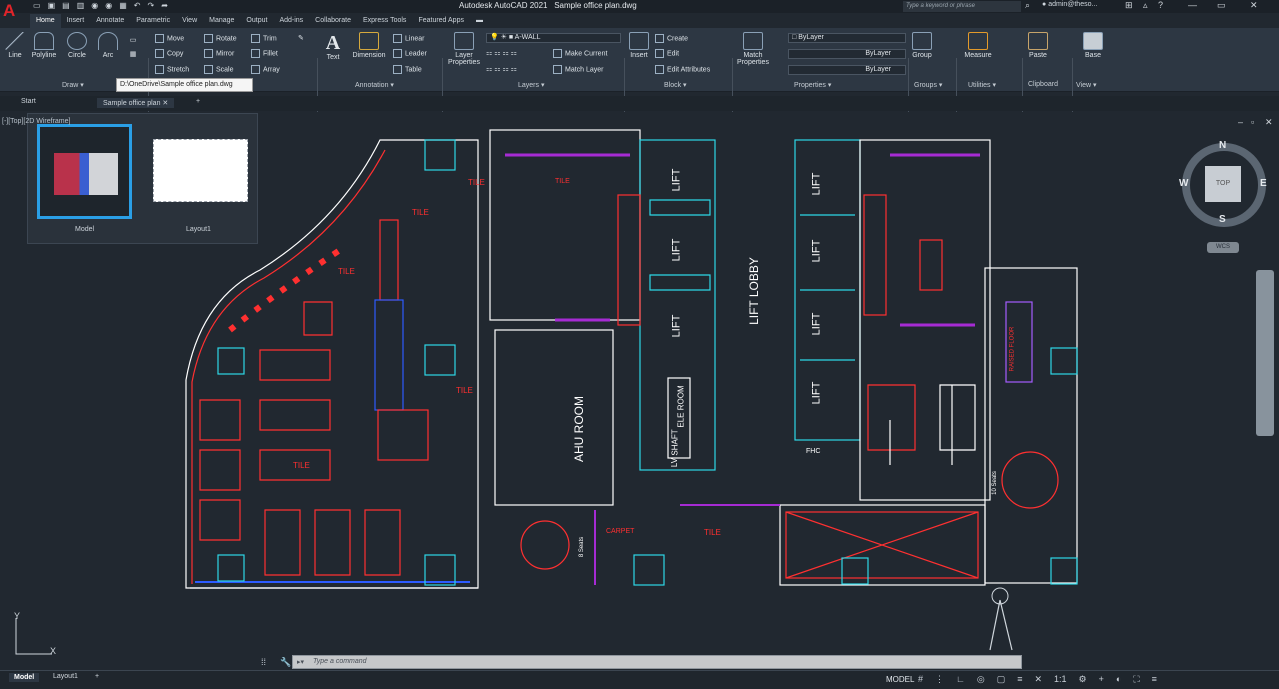  Describe the element at coordinates (1222, 219) in the screenshot. I see `compass-south: S` at that location.